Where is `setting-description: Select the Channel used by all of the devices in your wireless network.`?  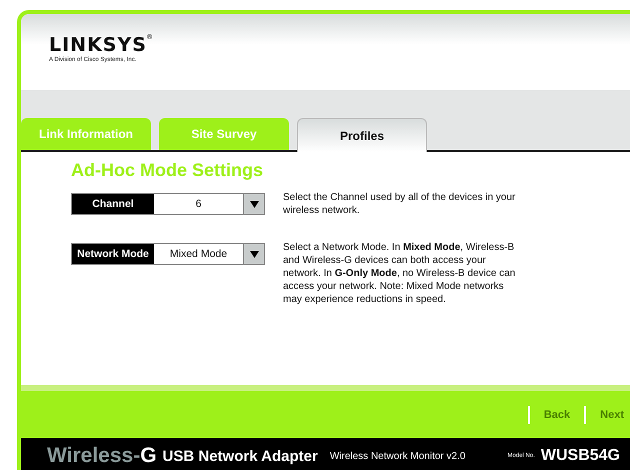
setting-description: Select the Channel used by all of the devices in your wireless network. is located at coordinates (399, 204).